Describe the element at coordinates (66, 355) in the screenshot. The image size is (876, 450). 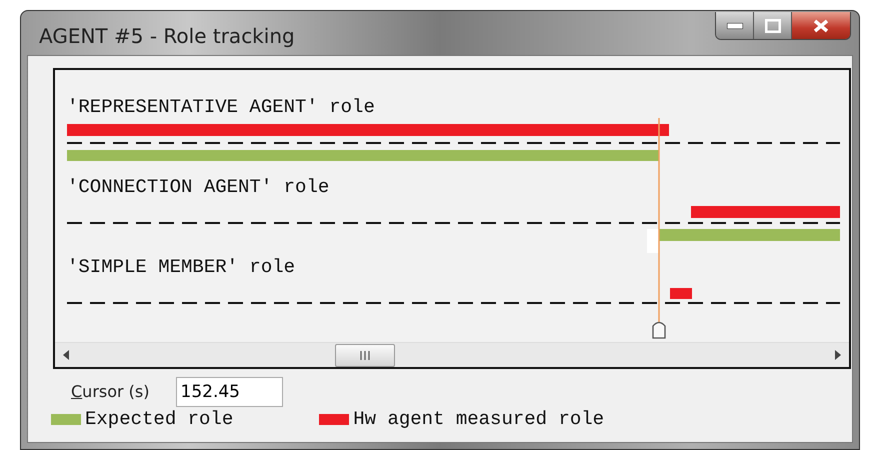
I see `left-arrow-icon` at that location.